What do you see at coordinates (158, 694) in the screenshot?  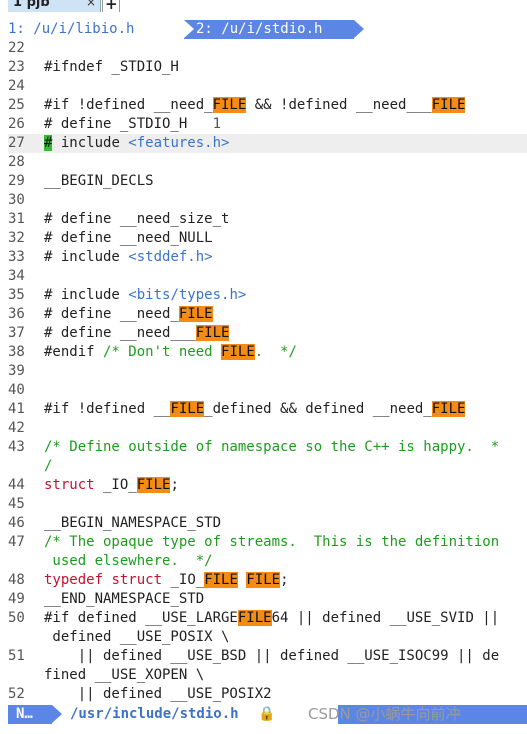 I see `code-token: || defined __USE_POSIX2` at bounding box center [158, 694].